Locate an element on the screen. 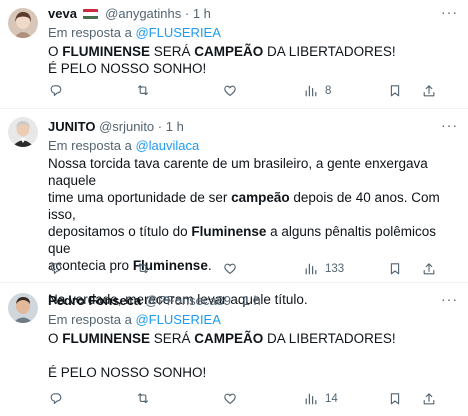  tweet-actions: 14 is located at coordinates (253, 399).